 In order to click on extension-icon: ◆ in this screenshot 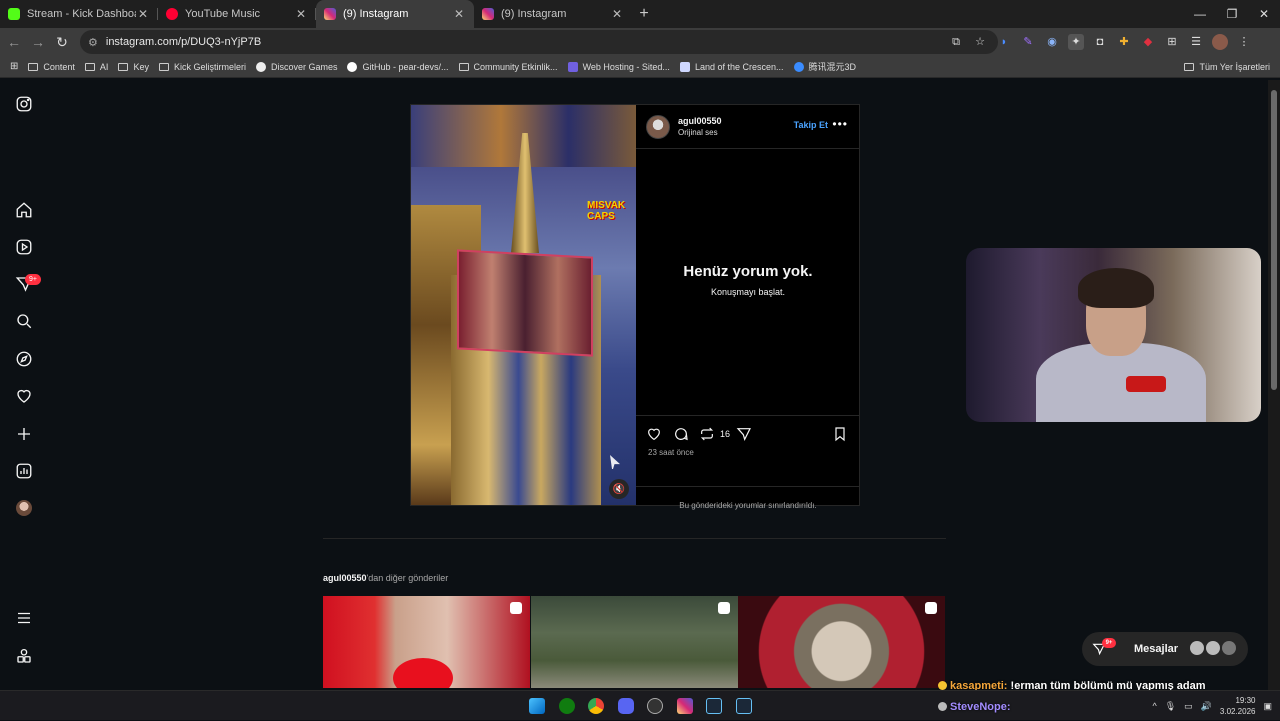, I will do `click(1148, 42)`.